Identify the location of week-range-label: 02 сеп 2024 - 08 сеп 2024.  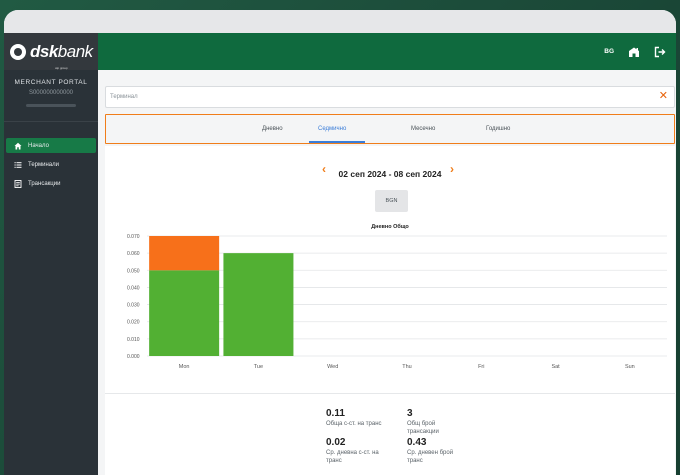
(390, 174).